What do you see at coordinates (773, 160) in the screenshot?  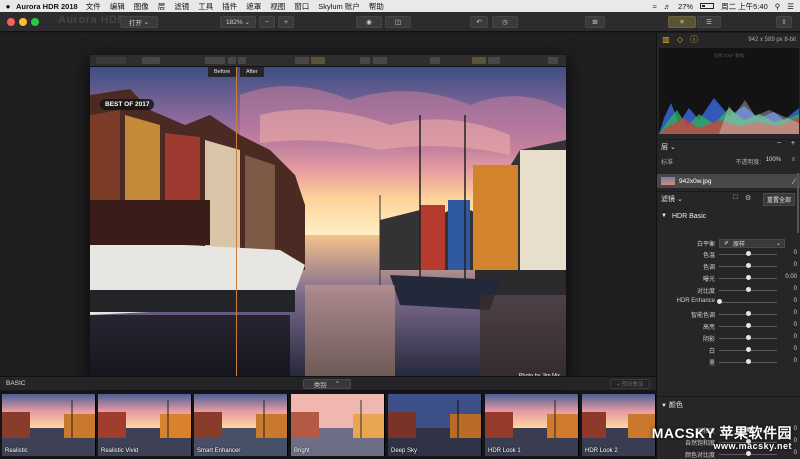 I see `opacity-value: 100%` at bounding box center [773, 160].